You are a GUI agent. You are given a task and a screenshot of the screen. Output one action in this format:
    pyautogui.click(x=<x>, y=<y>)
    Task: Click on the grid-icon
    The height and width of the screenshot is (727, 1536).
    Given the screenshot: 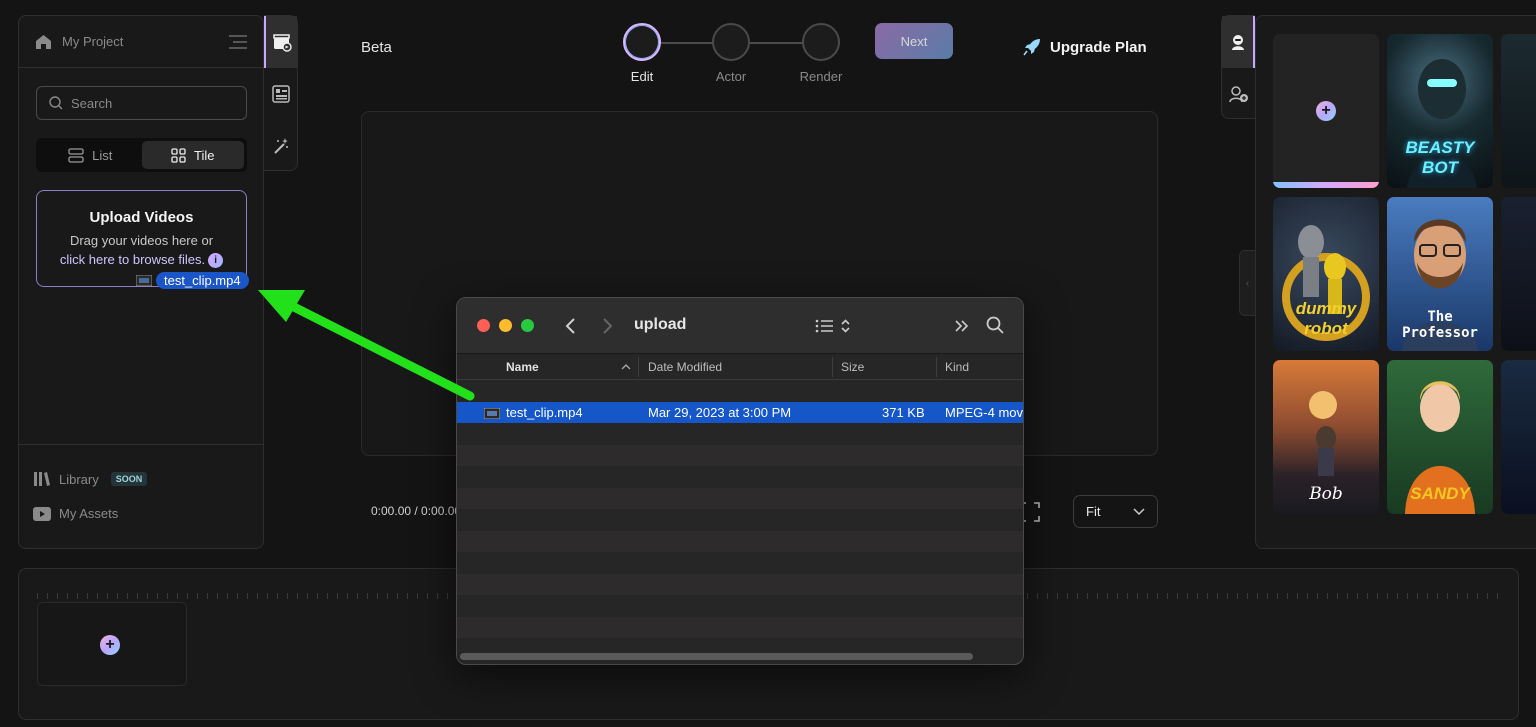 What is the action you would take?
    pyautogui.click(x=178, y=155)
    